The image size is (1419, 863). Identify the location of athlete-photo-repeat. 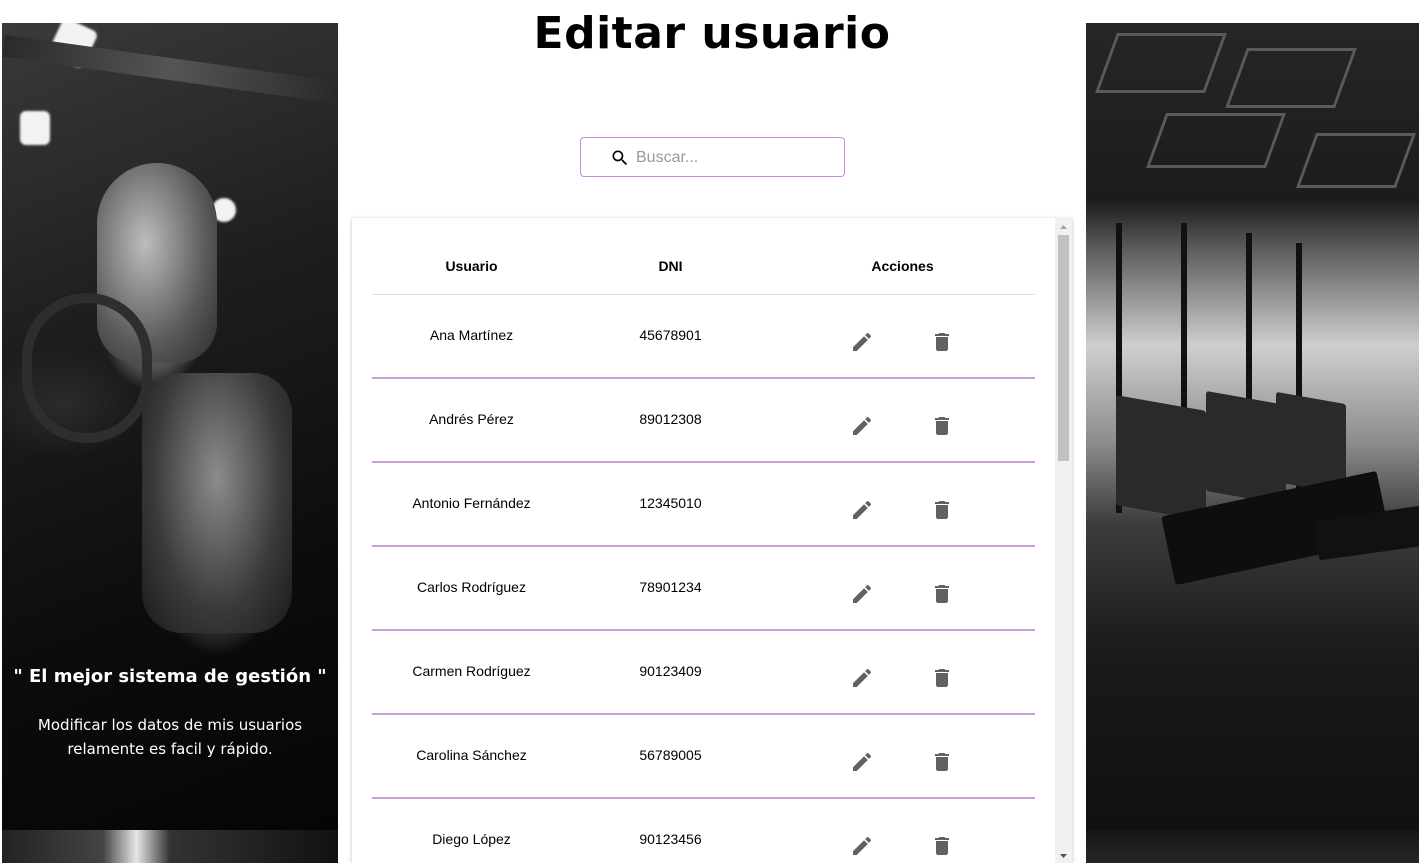
(170, 846).